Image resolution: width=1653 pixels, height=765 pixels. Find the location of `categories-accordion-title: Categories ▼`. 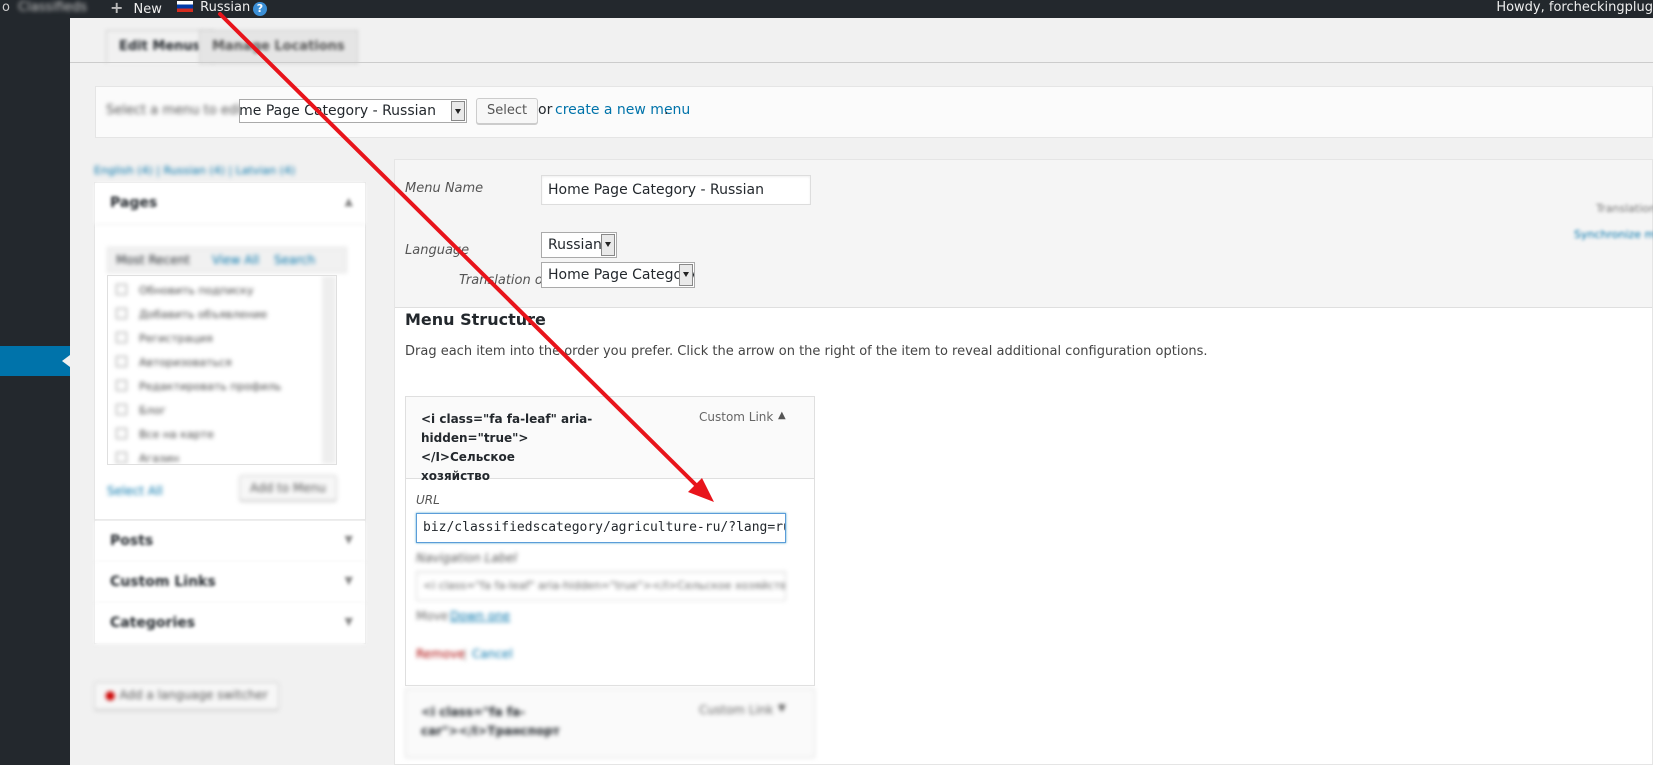

categories-accordion-title: Categories ▼ is located at coordinates (230, 624).